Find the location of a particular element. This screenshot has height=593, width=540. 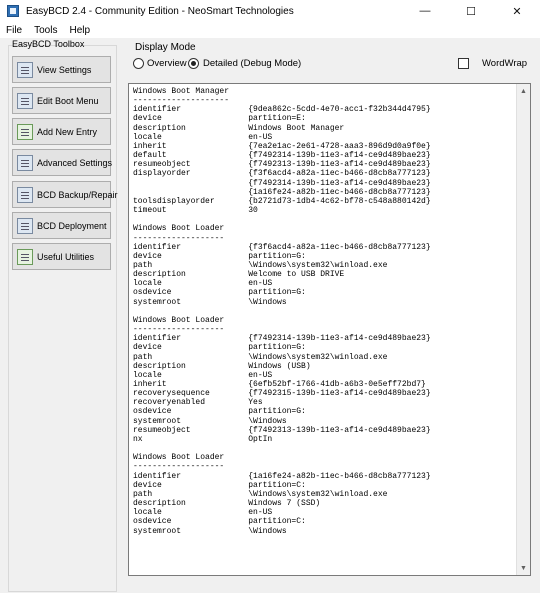

useful-utilities-button: Useful Utilities is located at coordinates (61, 256).